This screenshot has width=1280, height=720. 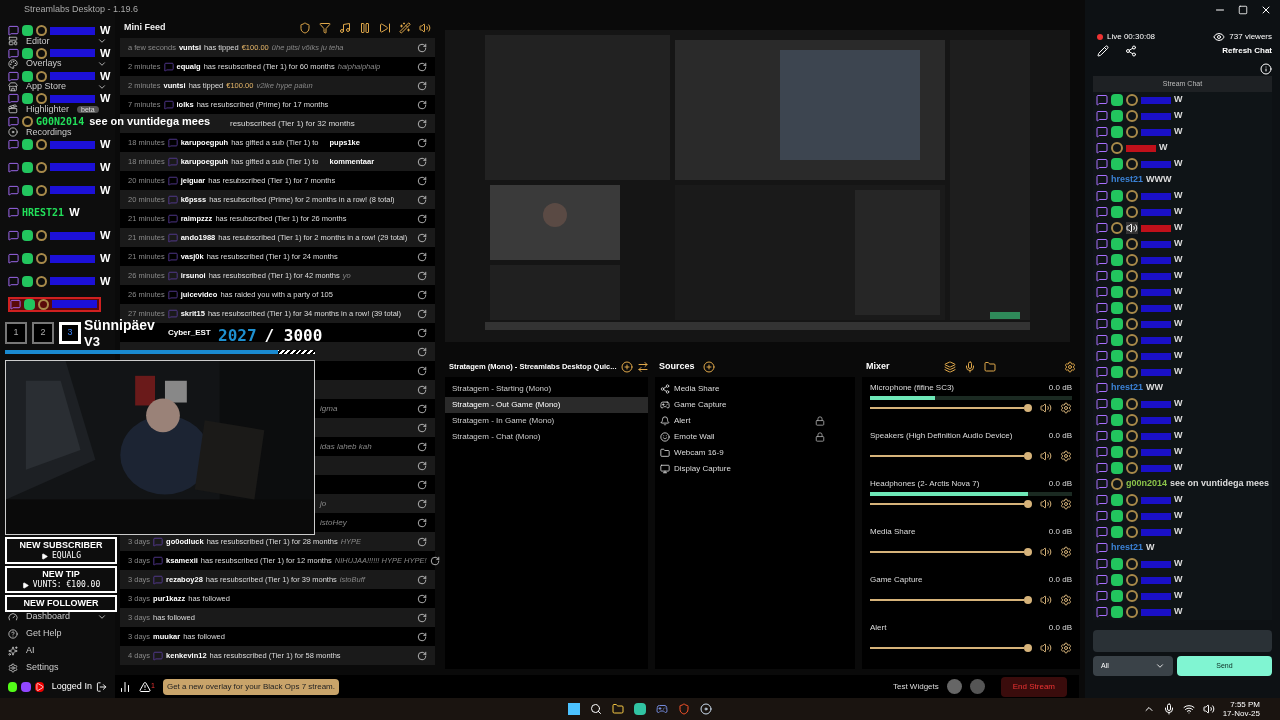 What do you see at coordinates (44, 64) in the screenshot?
I see `nav-item: Overlays` at bounding box center [44, 64].